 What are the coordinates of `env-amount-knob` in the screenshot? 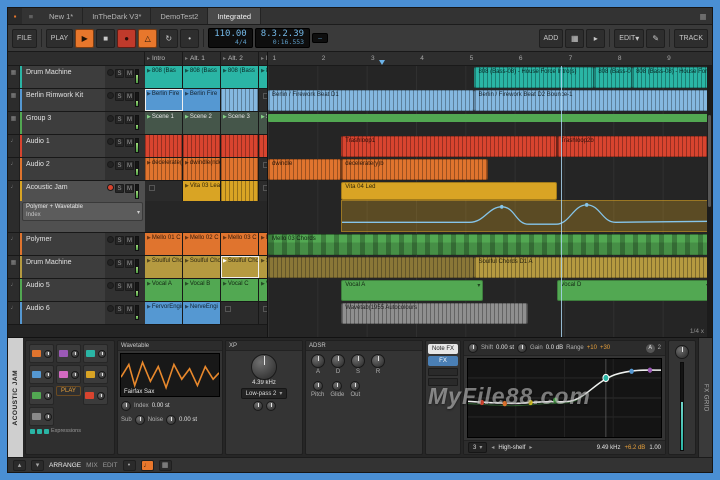 It's located at (270, 406).